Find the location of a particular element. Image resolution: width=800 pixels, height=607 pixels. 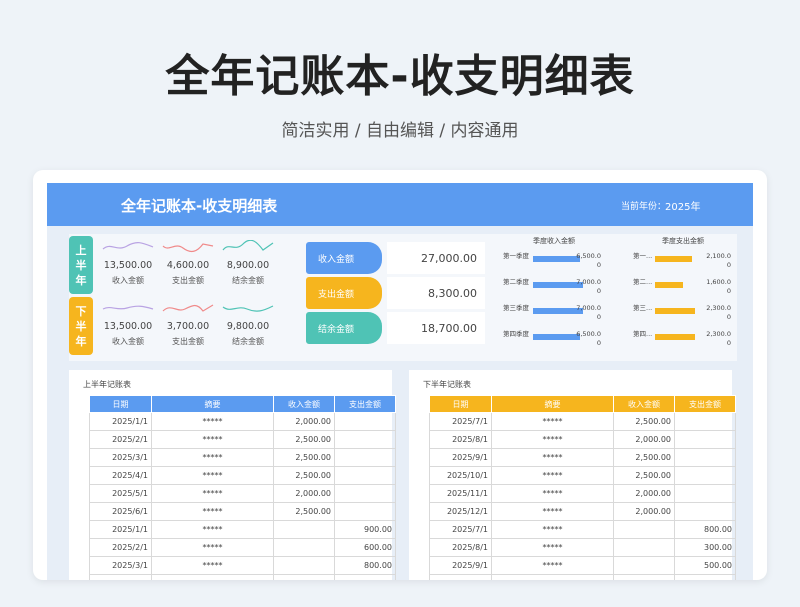

table-row: 2025/5/1 ***** 2,000.00 is located at coordinates (242, 493).